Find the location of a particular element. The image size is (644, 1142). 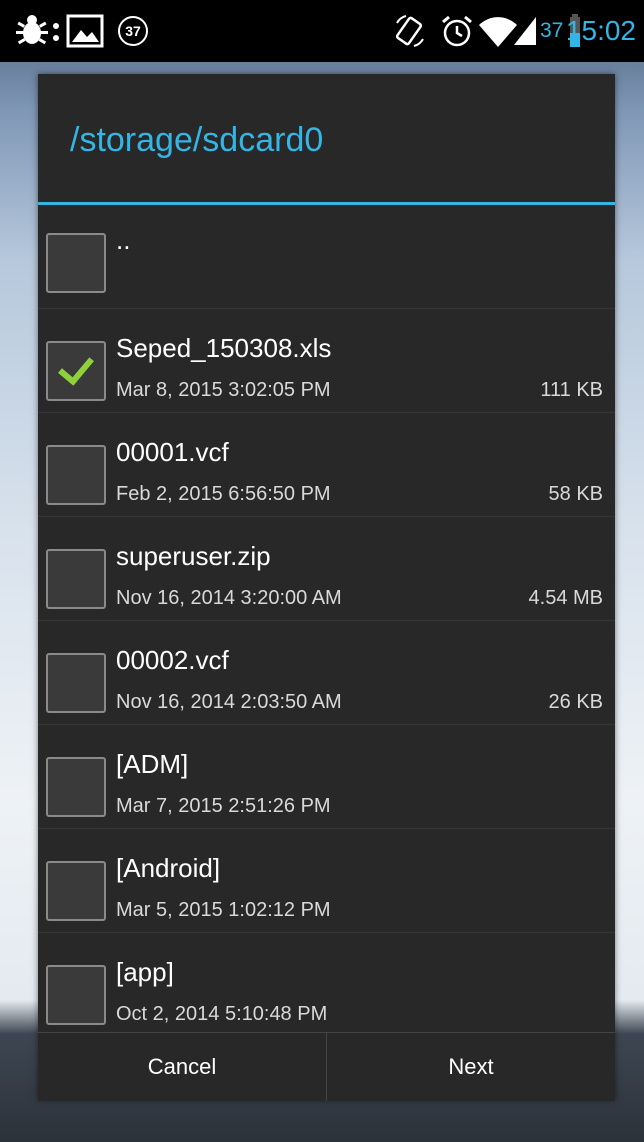

file-name: superuser.zip is located at coordinates (193, 556).